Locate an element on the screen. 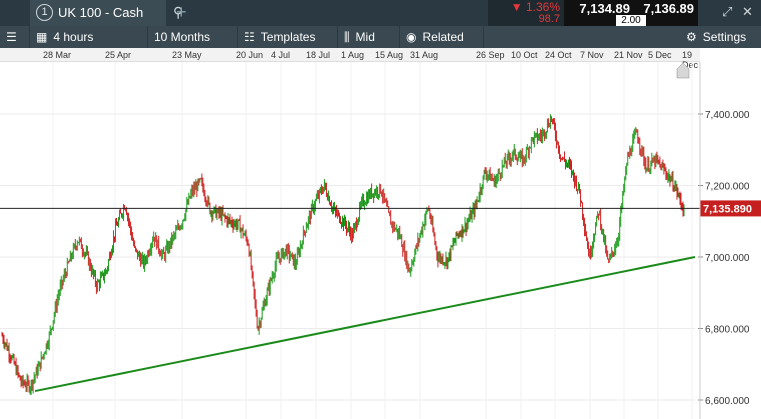 This screenshot has height=419, width=761. date-label: 26 Sep is located at coordinates (490, 55).